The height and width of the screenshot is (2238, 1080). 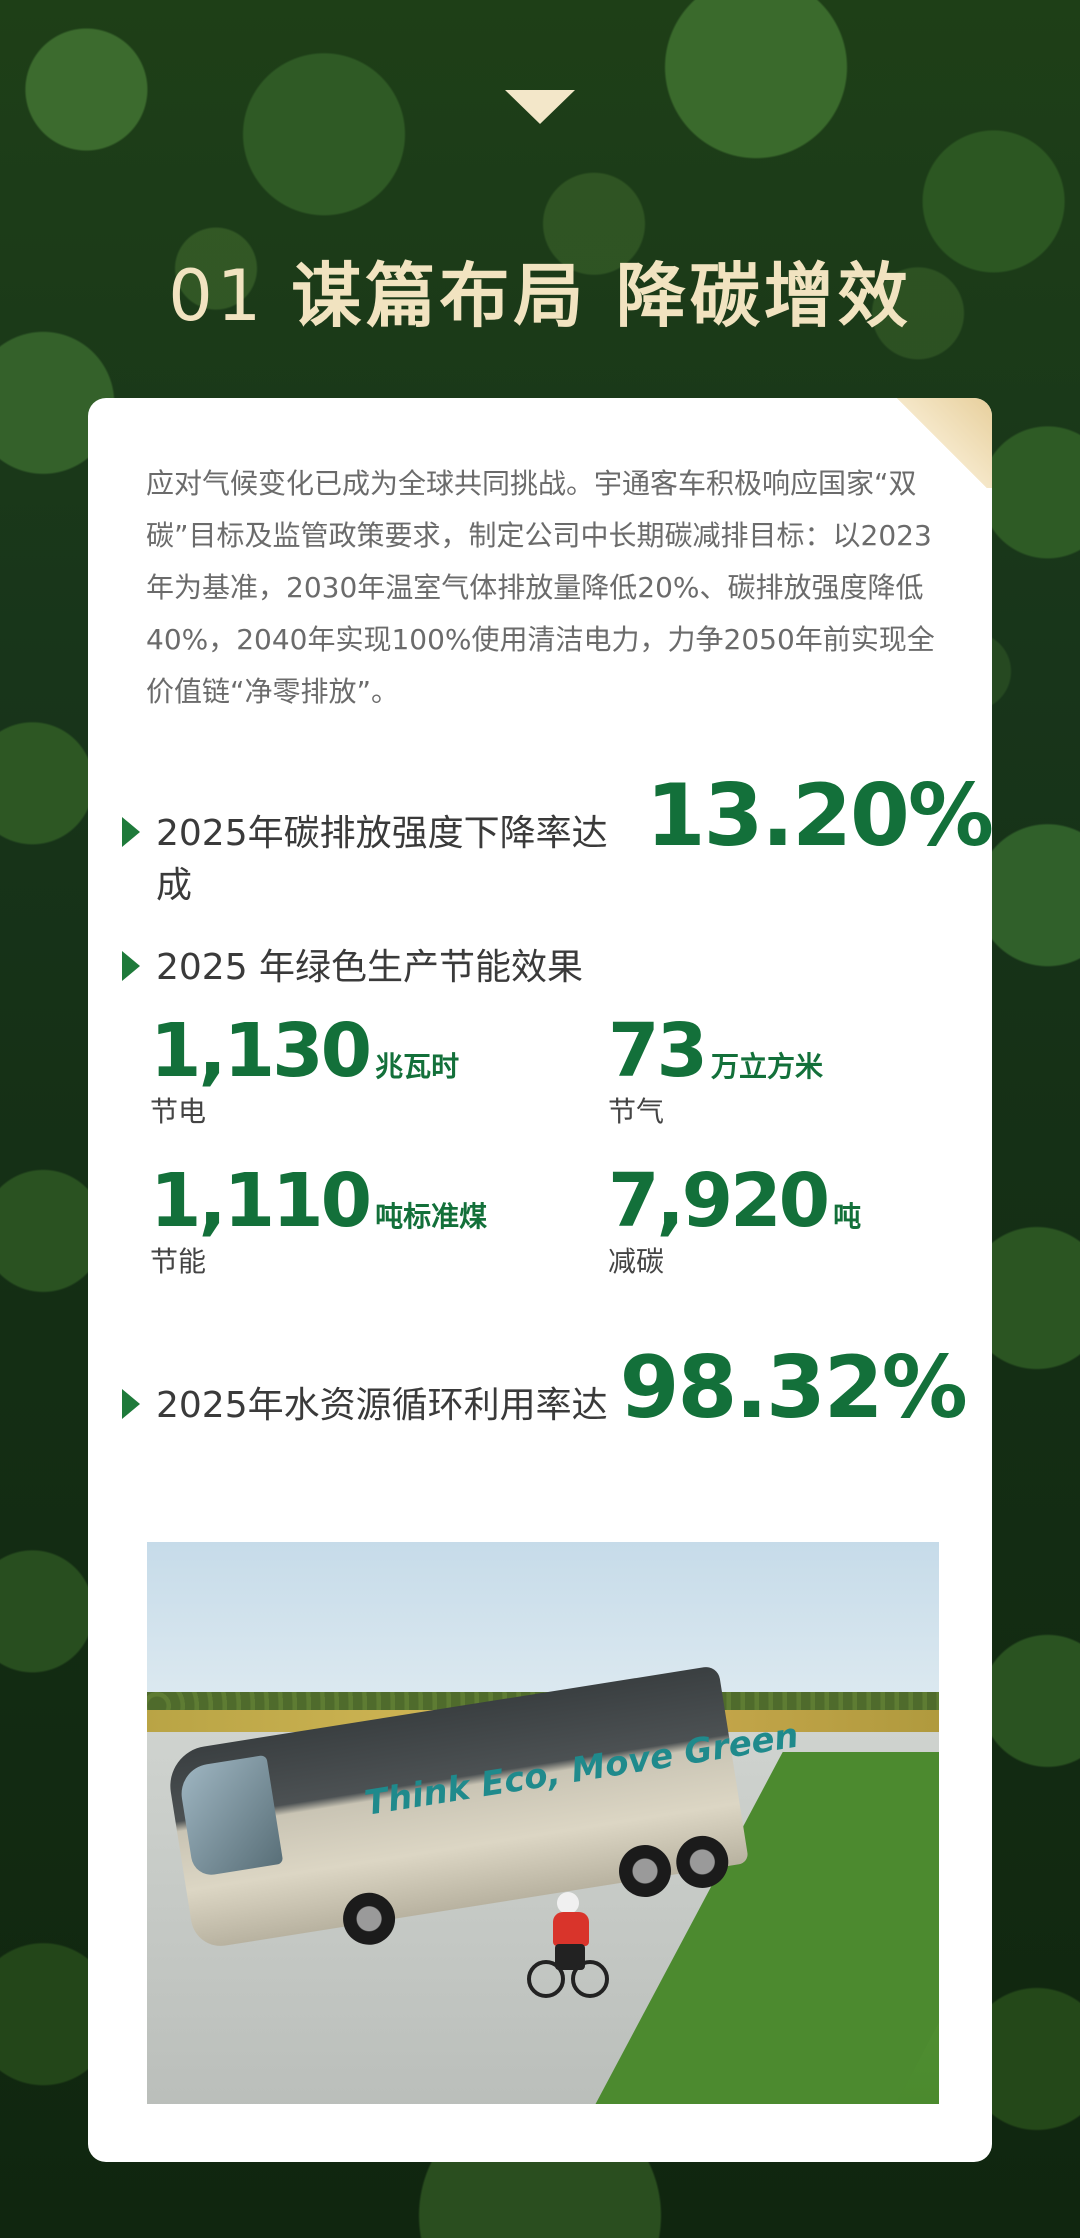 I want to click on section-number: 01, so click(x=217, y=296).